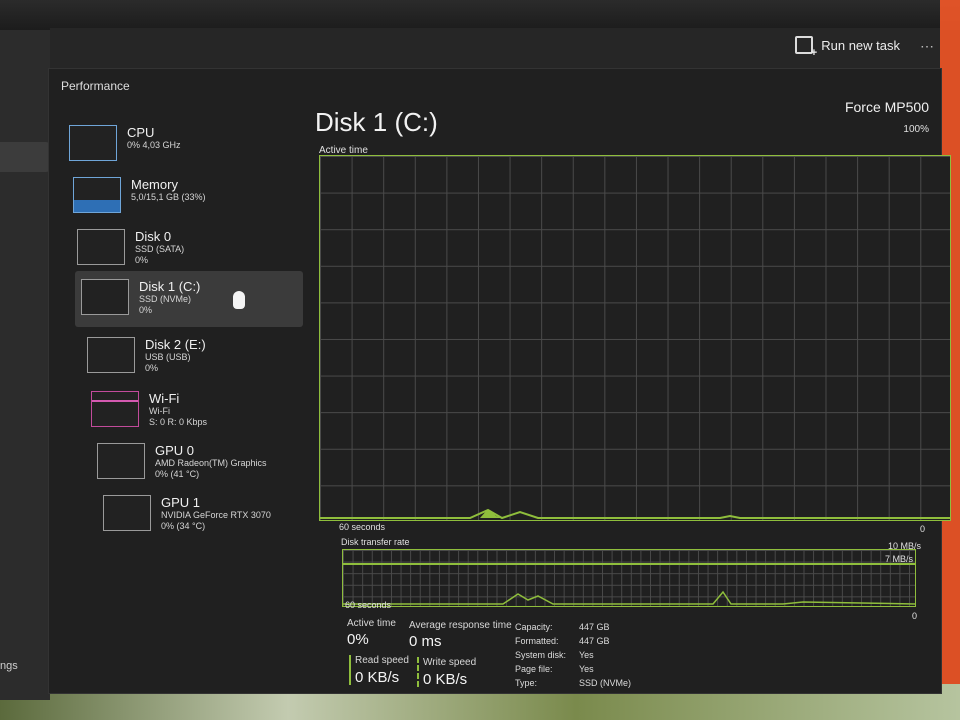 Image resolution: width=960 pixels, height=720 pixels. What do you see at coordinates (377, 677) in the screenshot?
I see `read-speed-value: 0 KB/s` at bounding box center [377, 677].